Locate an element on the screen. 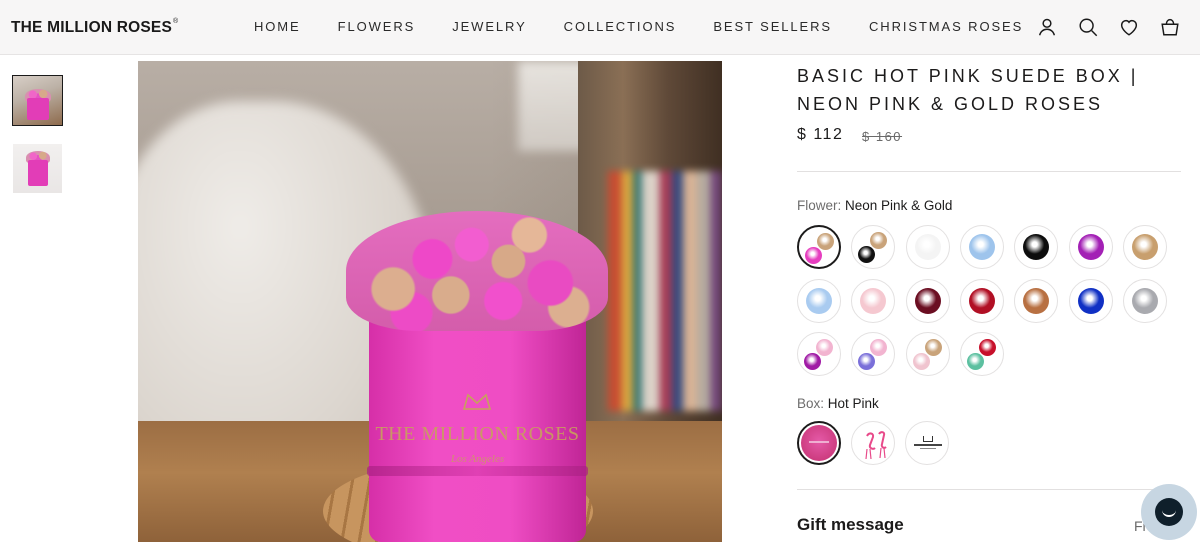 Image resolution: width=1200 pixels, height=542 pixels. box-swatch-white-logo is located at coordinates (927, 443).